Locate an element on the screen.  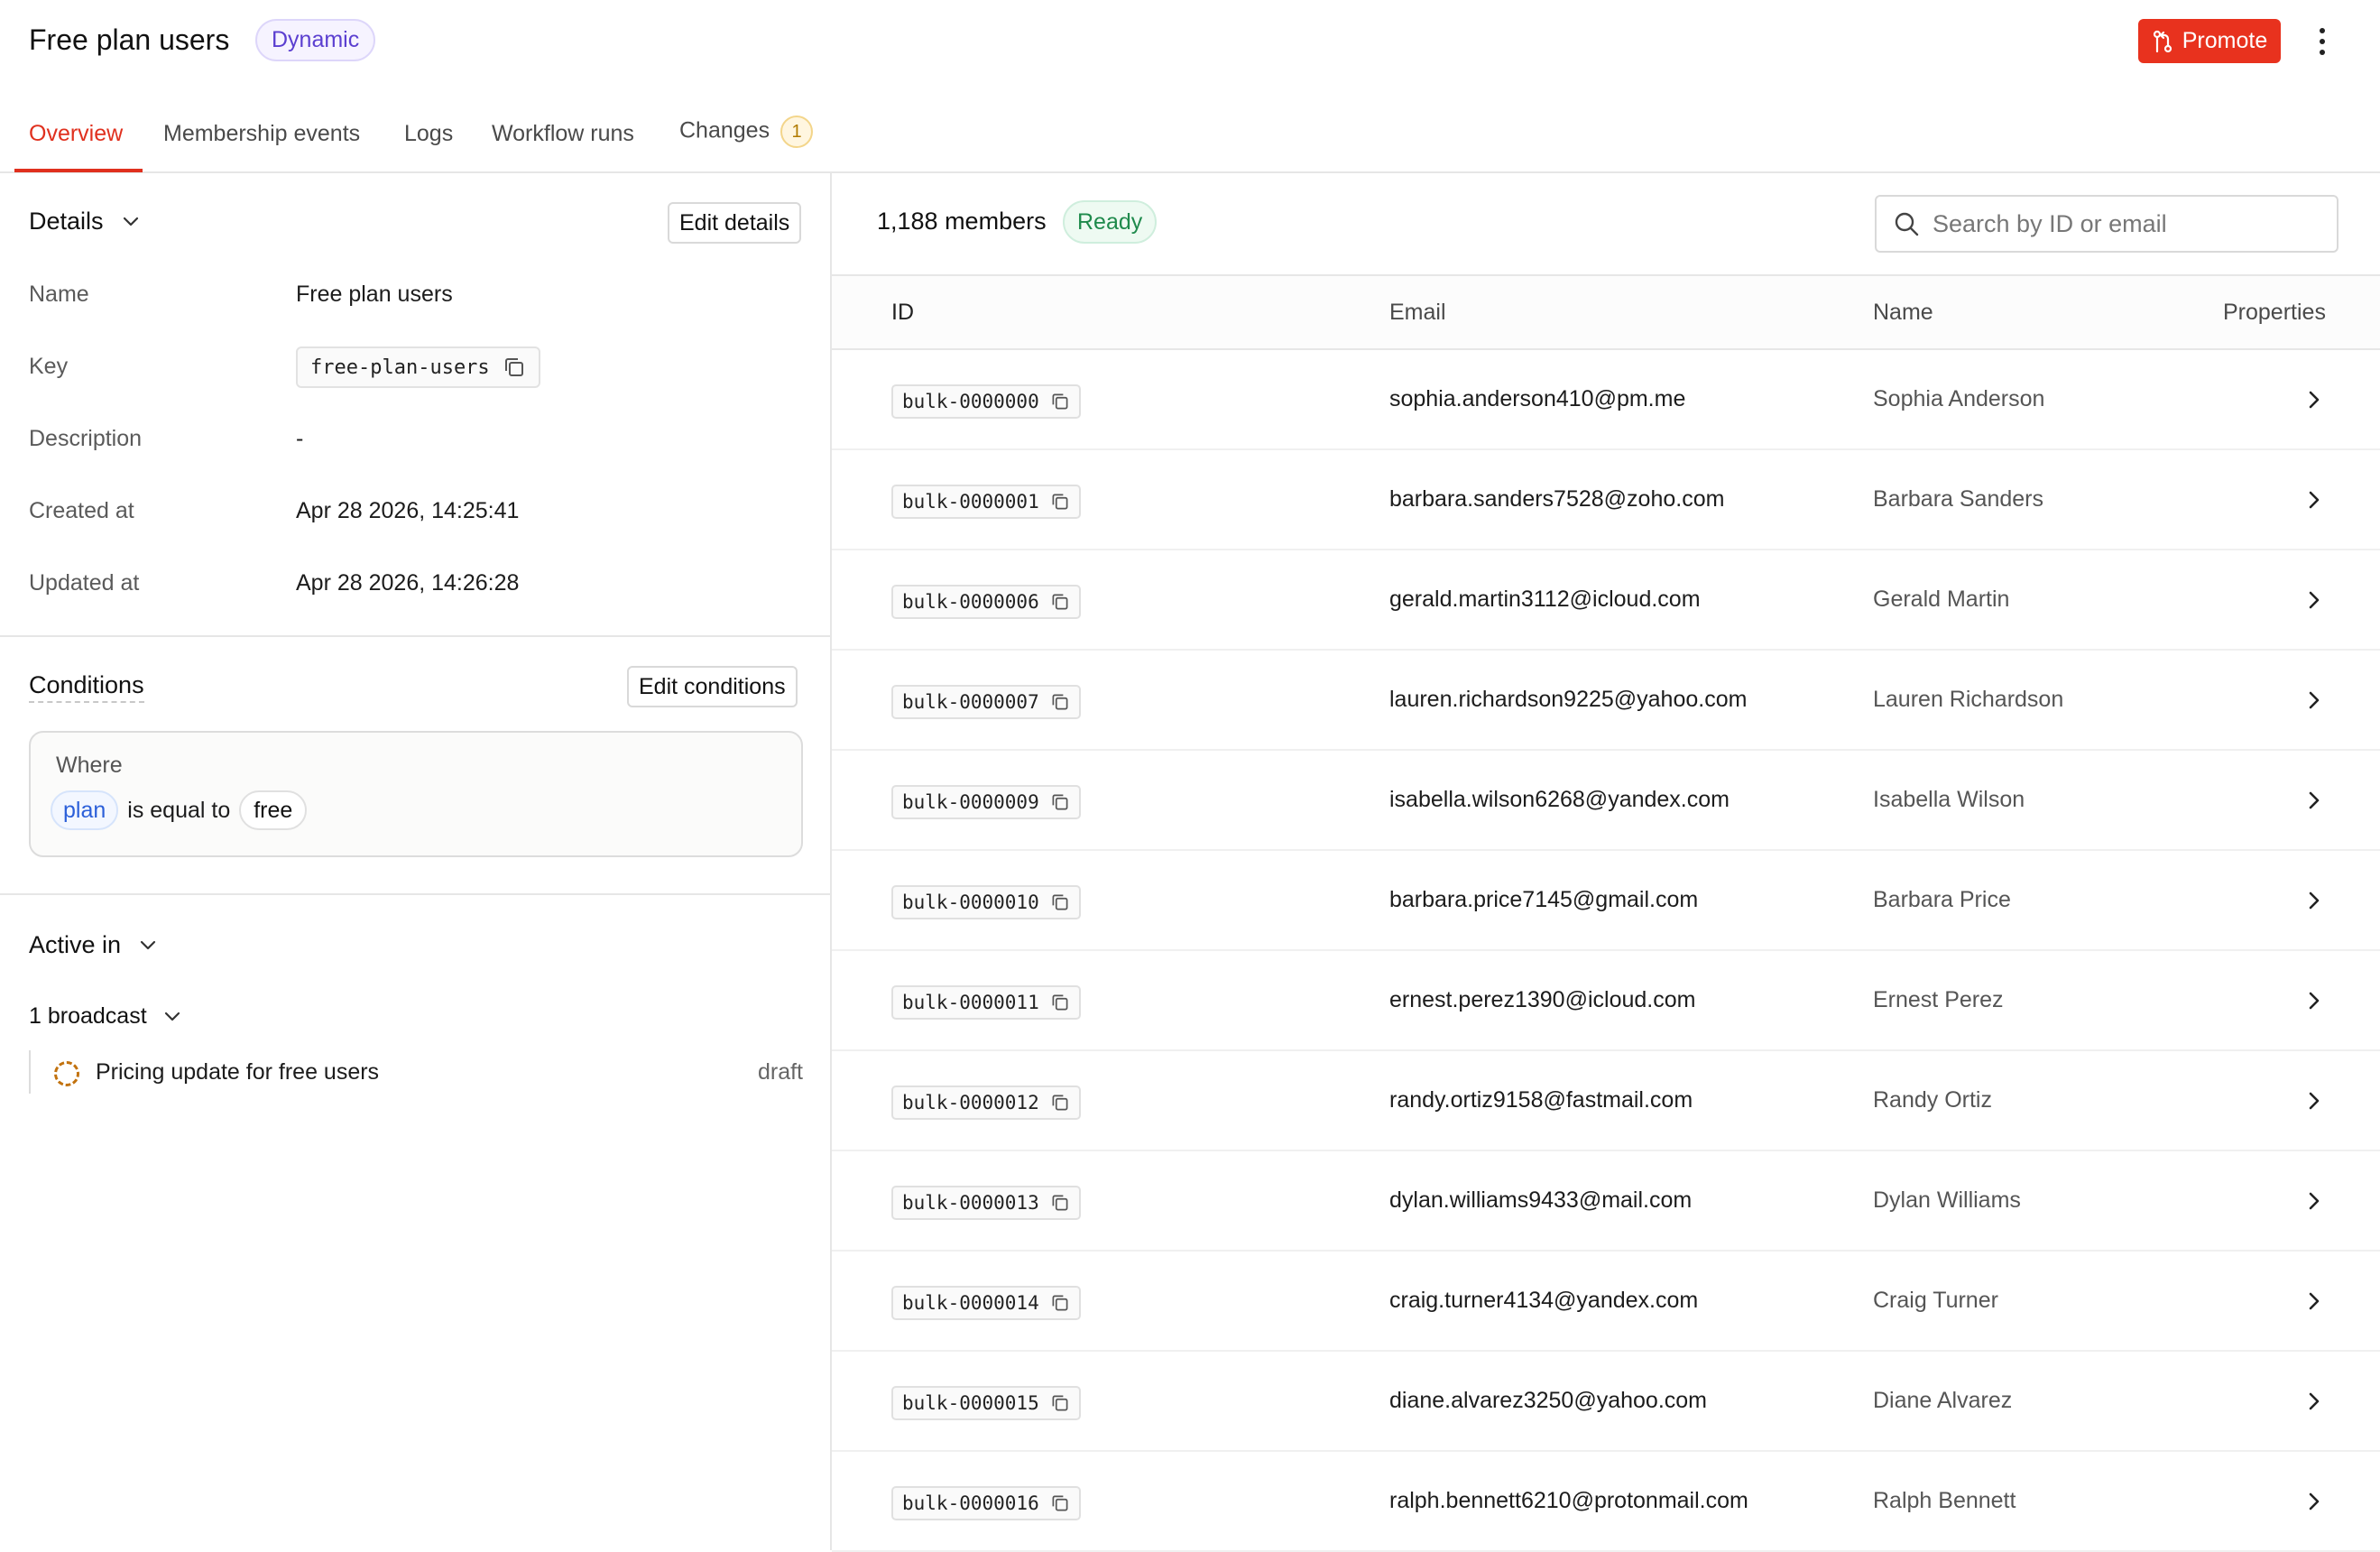
member-id-chip: bulk-0000010 is located at coordinates (986, 902).